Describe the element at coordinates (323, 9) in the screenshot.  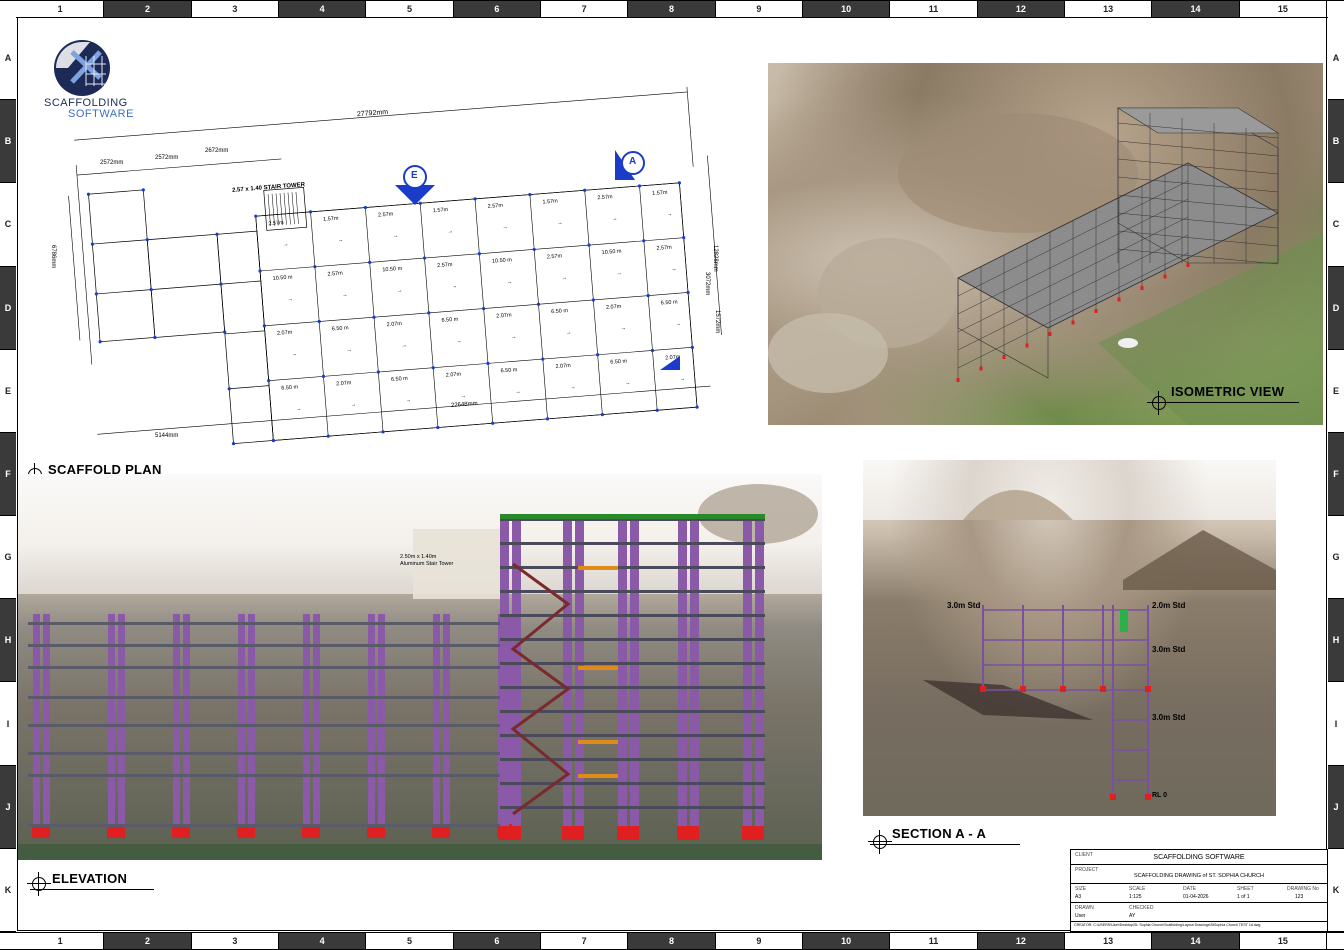
I see `column-ruler-cell: 4` at that location.